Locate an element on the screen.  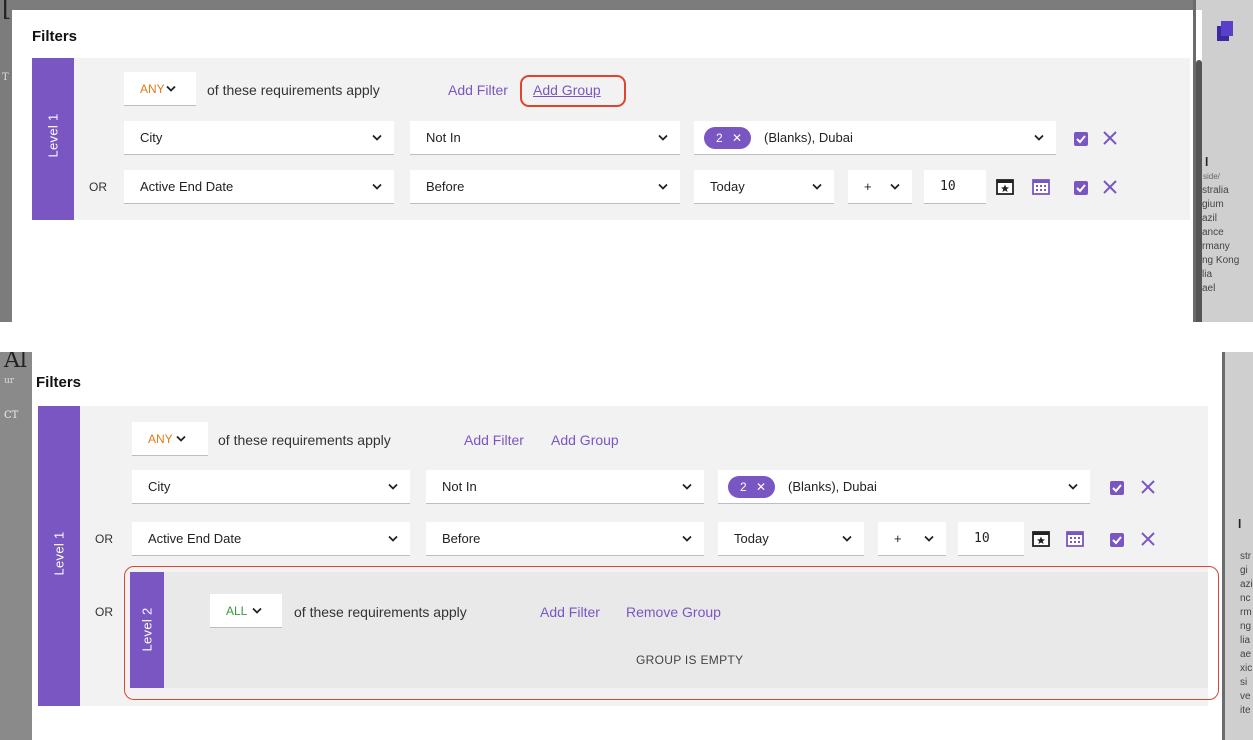
bg-side-item: ance is located at coordinates (1213, 232).